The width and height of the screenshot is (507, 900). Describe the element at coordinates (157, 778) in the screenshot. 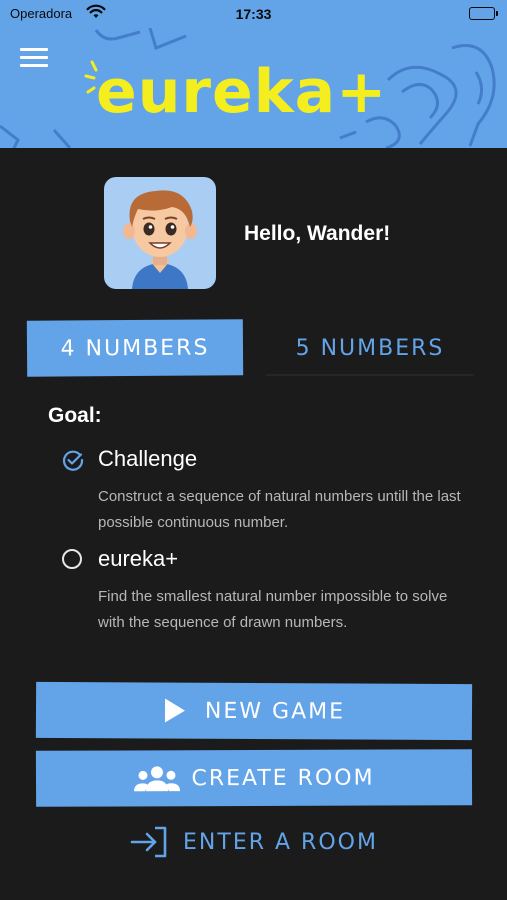

I see `users-group-icon` at that location.